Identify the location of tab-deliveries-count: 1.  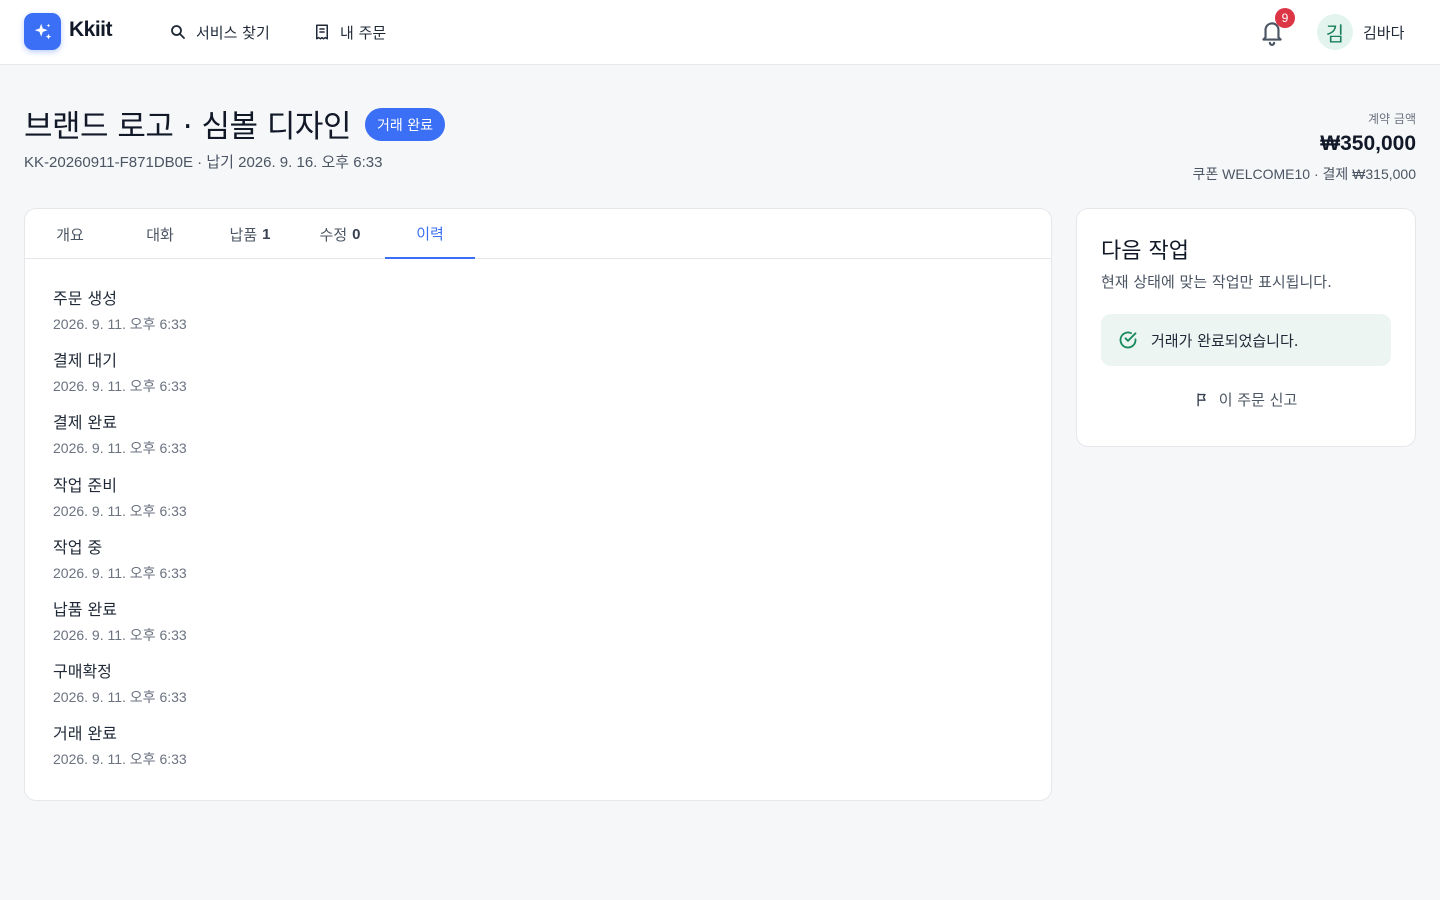
(266, 234).